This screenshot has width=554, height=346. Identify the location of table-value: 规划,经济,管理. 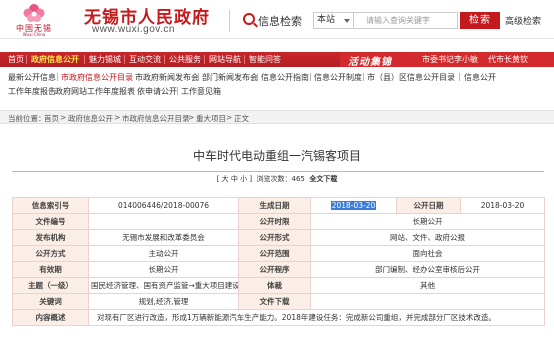
(163, 301).